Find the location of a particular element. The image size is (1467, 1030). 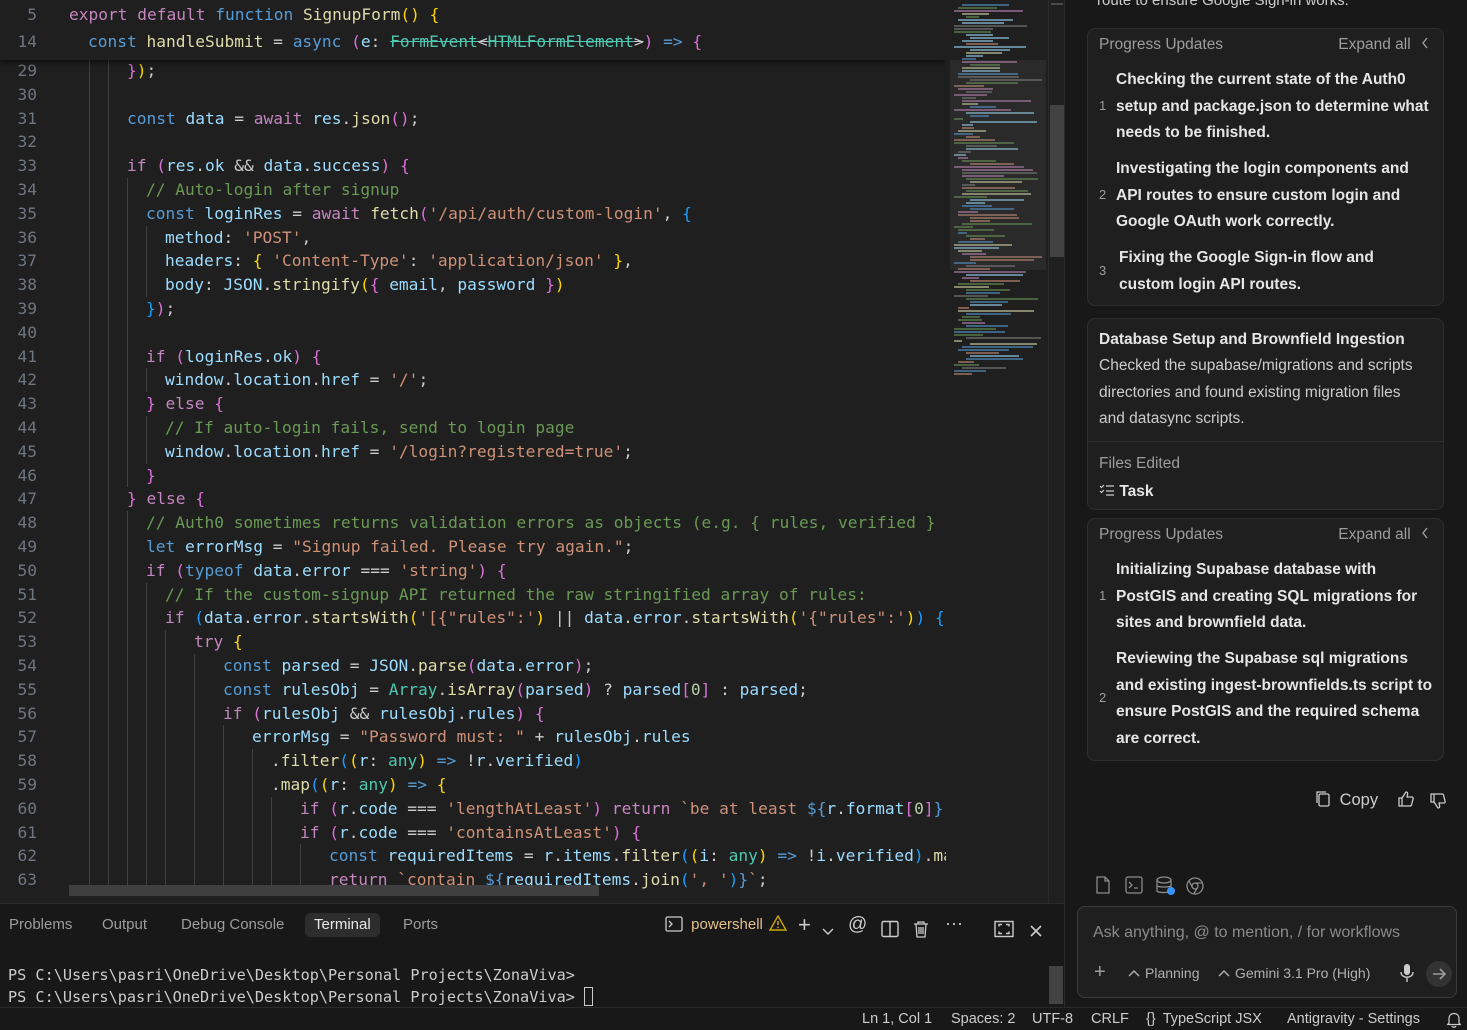

terminal-scrollbar is located at coordinates (1056, 987).